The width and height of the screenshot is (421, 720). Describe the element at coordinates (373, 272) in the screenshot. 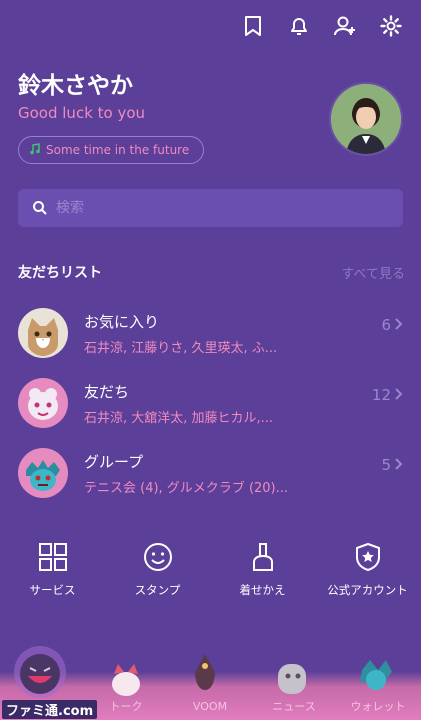

I see `see-all-link: すべて見る` at that location.